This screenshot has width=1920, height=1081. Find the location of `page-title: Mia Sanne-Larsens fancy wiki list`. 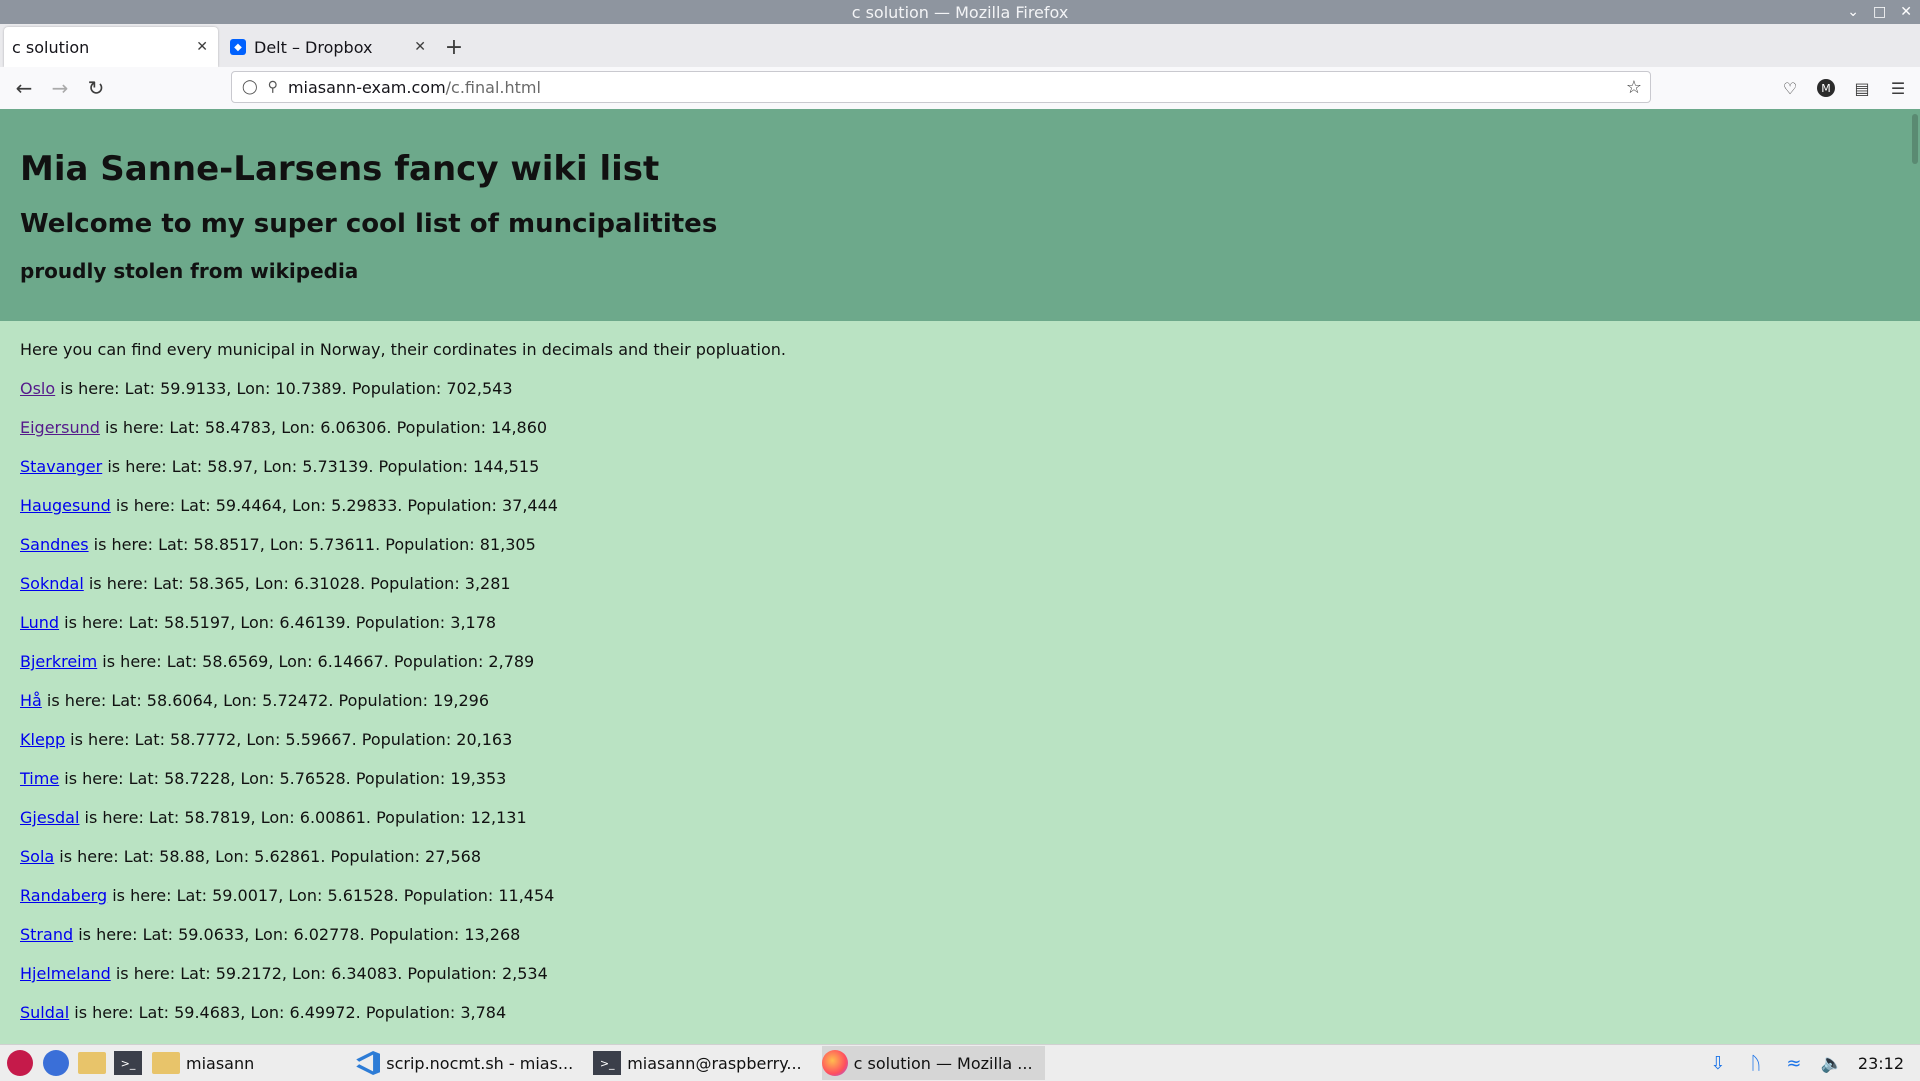

page-title: Mia Sanne-Larsens fancy wiki list is located at coordinates (340, 169).